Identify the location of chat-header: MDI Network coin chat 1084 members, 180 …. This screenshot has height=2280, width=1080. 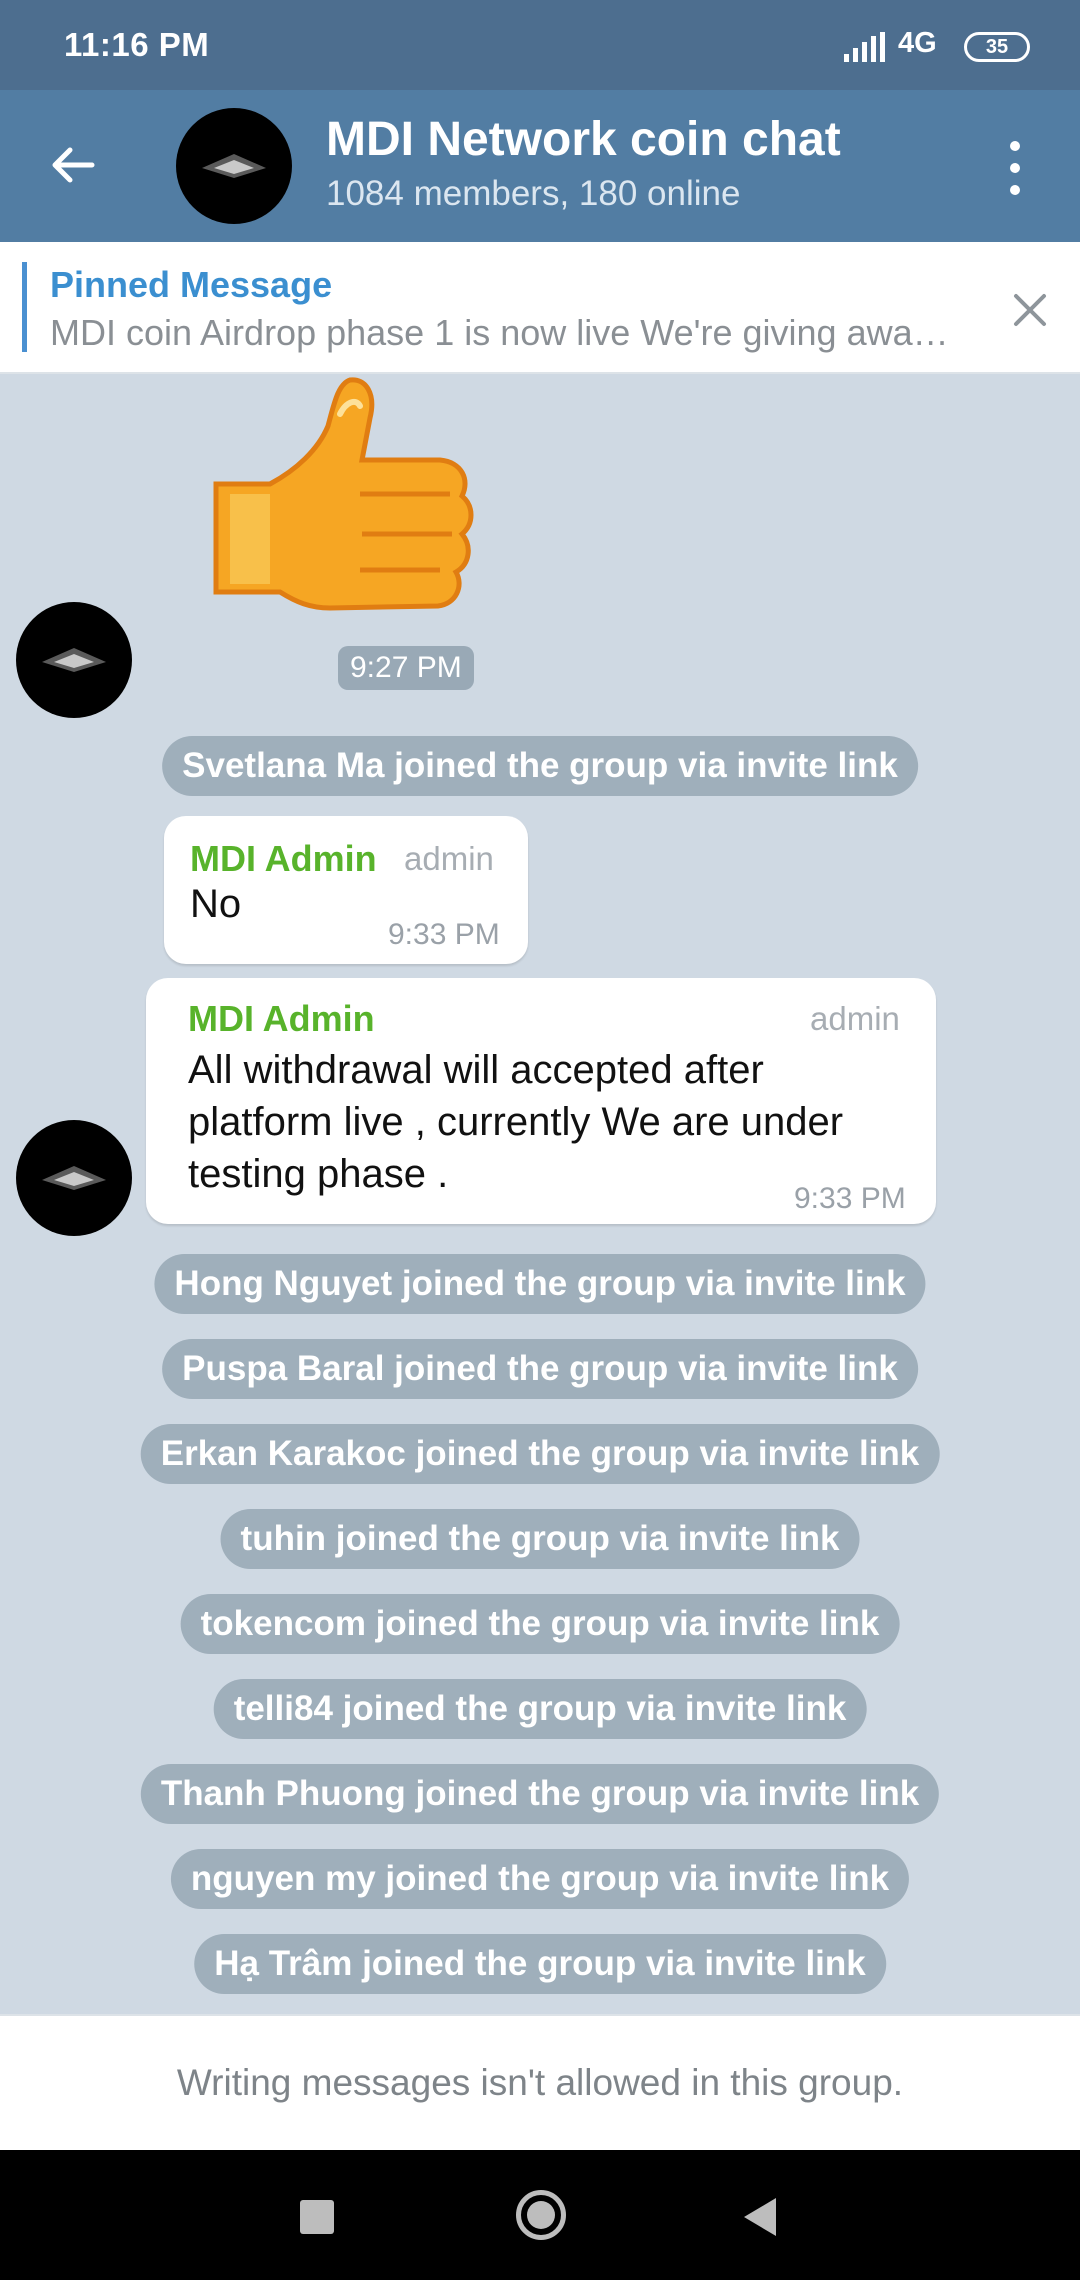
(540, 166).